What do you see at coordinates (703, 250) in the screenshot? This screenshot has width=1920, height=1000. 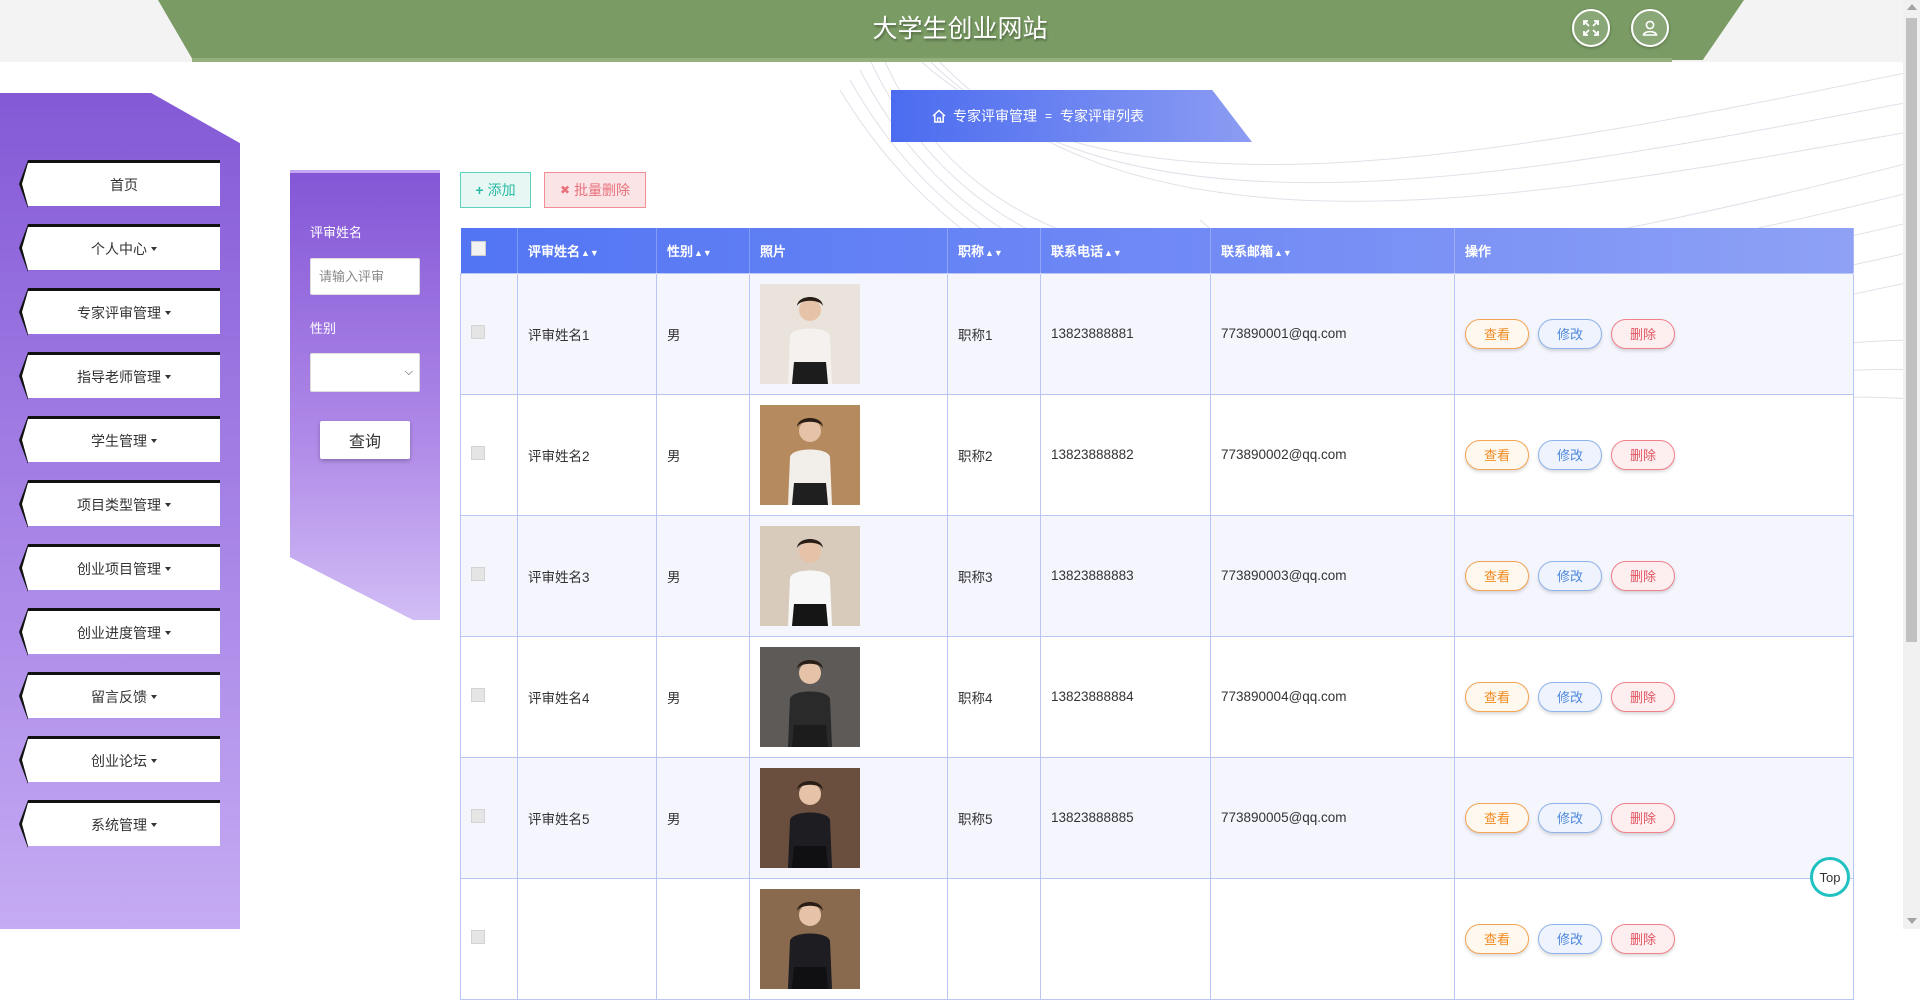 I see `column-header: 性别▲▼` at bounding box center [703, 250].